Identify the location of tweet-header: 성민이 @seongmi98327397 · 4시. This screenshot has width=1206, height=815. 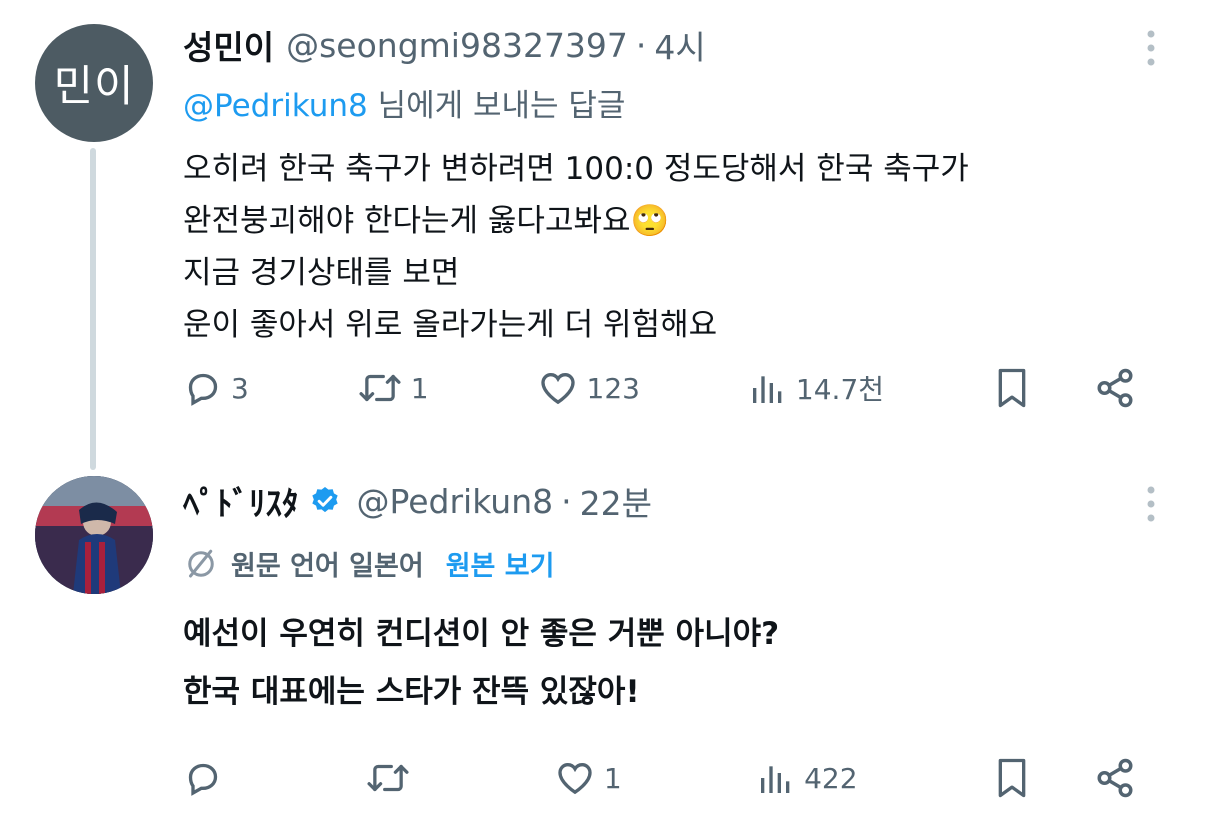
(674, 45).